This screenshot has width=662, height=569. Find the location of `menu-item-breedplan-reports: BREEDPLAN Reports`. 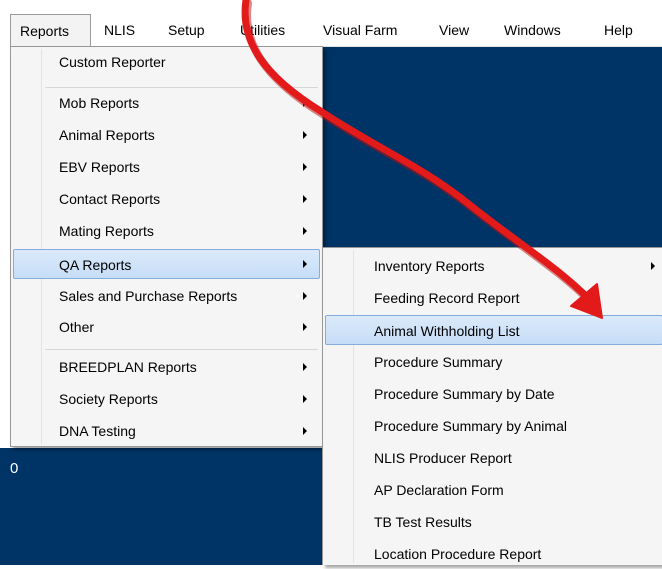

menu-item-breedplan-reports: BREEDPLAN Reports is located at coordinates (166, 367).